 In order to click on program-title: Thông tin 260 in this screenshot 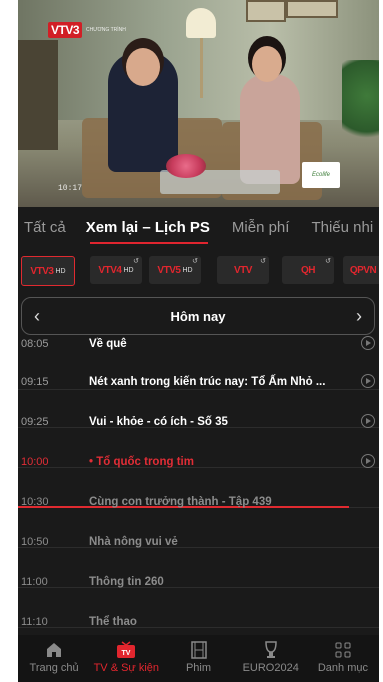, I will do `click(126, 582)`.